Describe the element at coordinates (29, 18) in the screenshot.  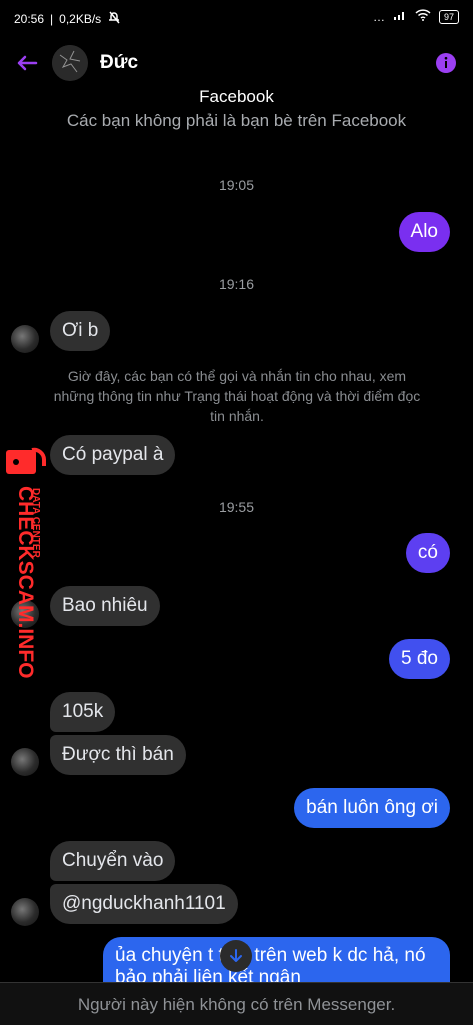
I see `status-time: 20:56` at that location.